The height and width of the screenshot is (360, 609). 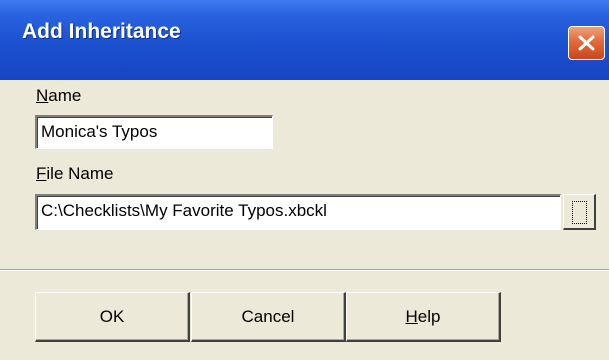 I want to click on ok-button: OK, so click(x=112, y=317).